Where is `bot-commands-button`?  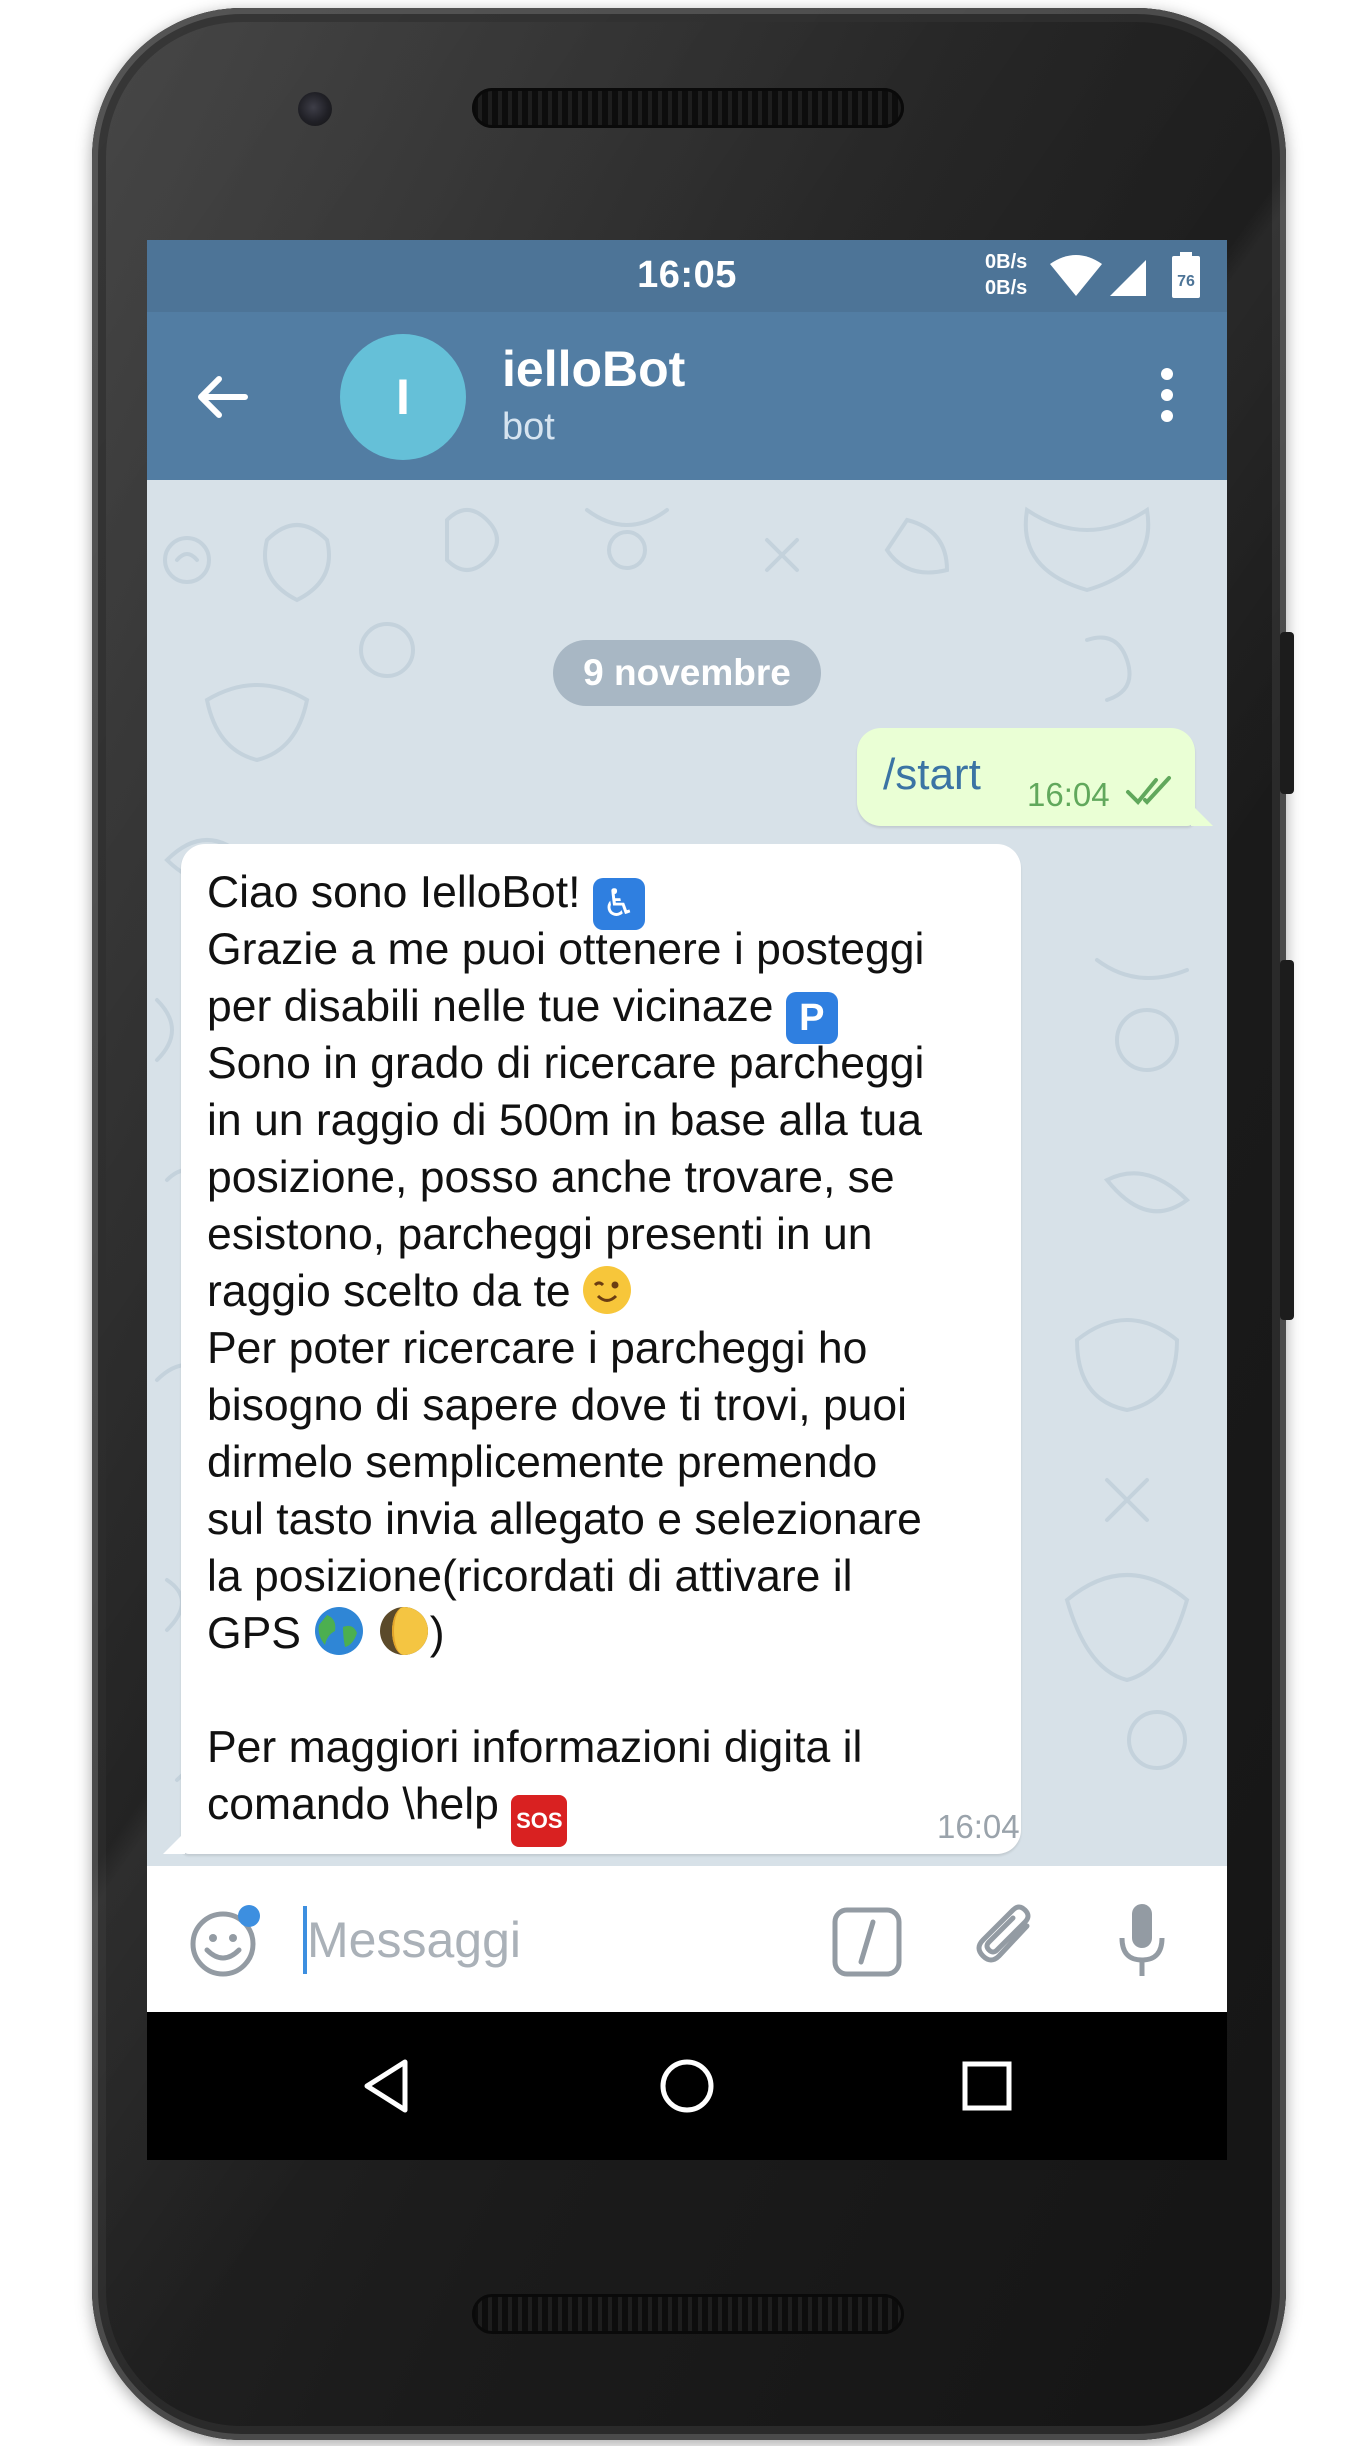 bot-commands-button is located at coordinates (867, 1942).